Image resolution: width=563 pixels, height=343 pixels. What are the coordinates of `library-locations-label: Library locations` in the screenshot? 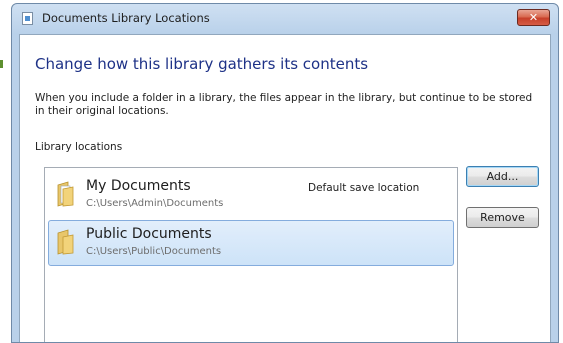 It's located at (79, 147).